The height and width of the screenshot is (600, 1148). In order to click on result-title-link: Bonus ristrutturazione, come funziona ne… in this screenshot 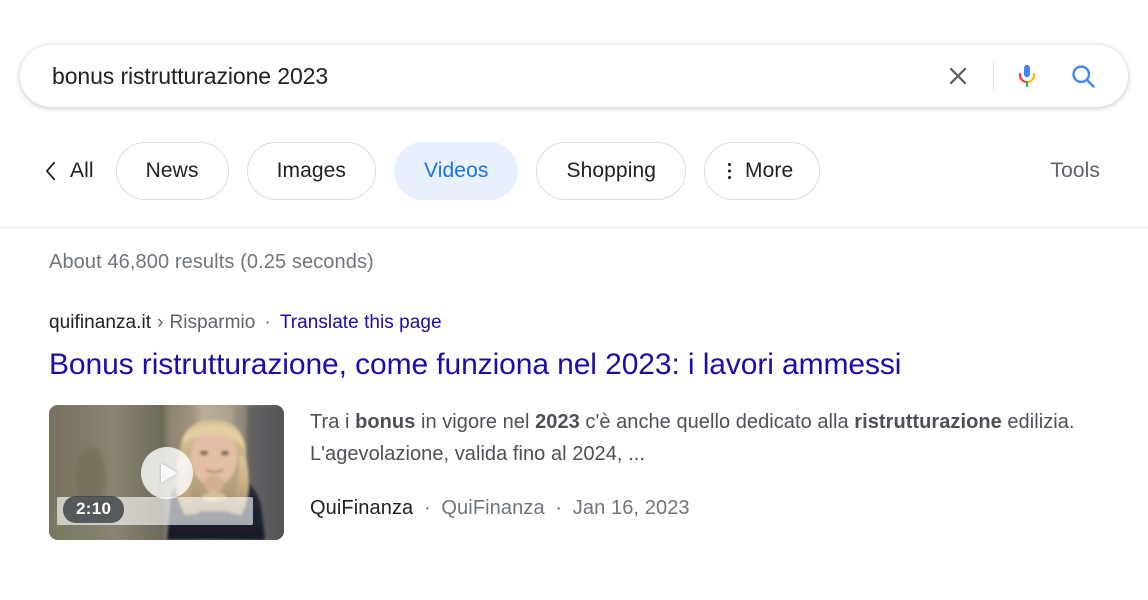, I will do `click(598, 365)`.